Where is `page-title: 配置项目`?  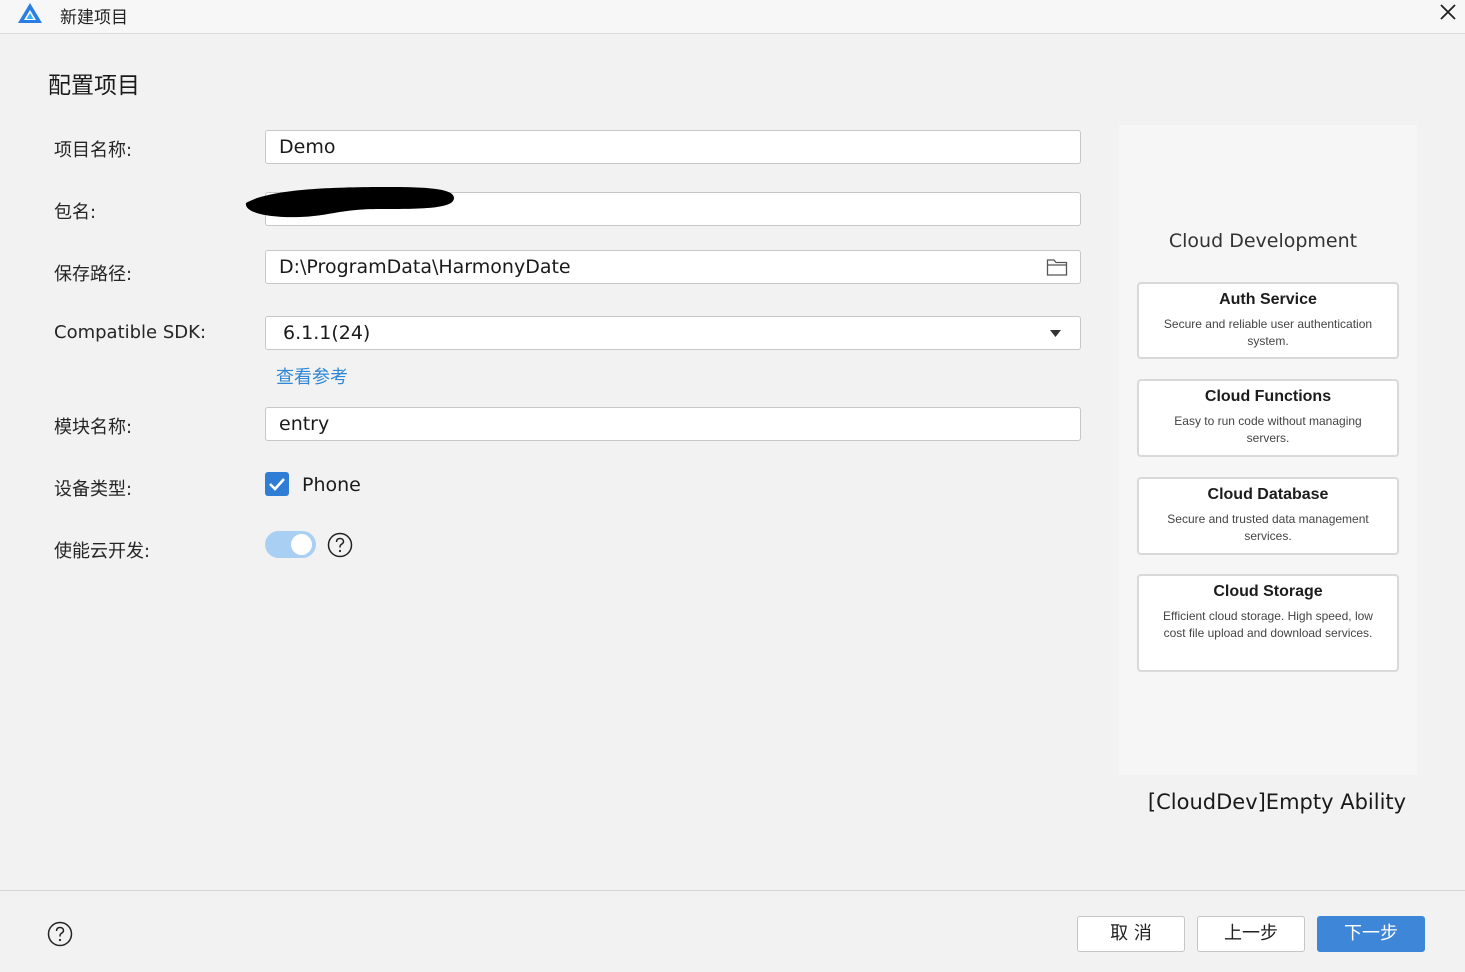
page-title: 配置项目 is located at coordinates (94, 86).